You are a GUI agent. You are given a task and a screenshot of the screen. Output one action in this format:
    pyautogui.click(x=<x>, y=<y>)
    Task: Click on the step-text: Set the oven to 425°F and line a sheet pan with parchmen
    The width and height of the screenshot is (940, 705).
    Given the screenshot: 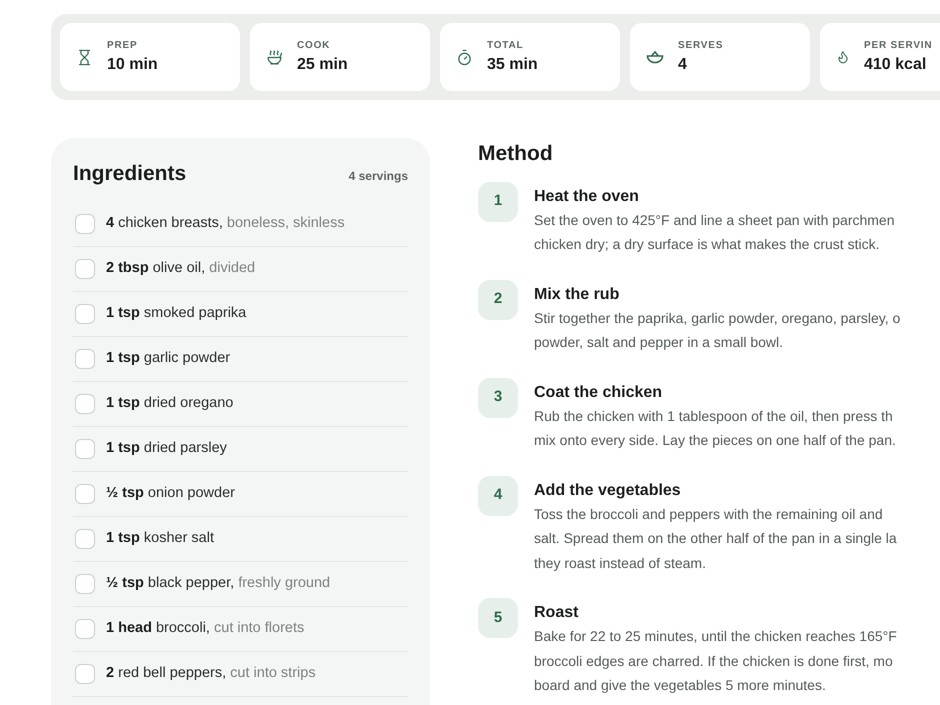 What is the action you would take?
    pyautogui.click(x=714, y=220)
    